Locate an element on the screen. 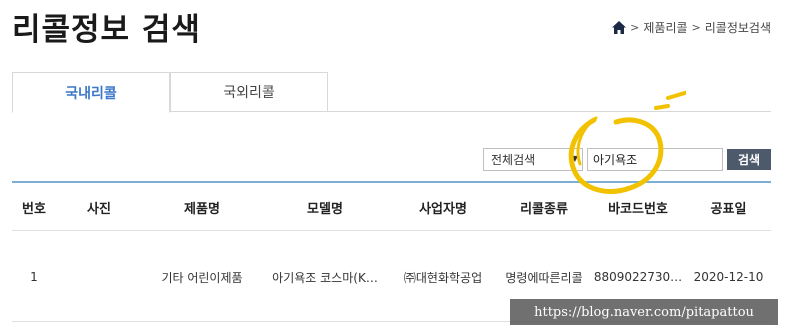 The image size is (787, 333). search-scope-select: 전체검색 ▼ is located at coordinates (533, 159).